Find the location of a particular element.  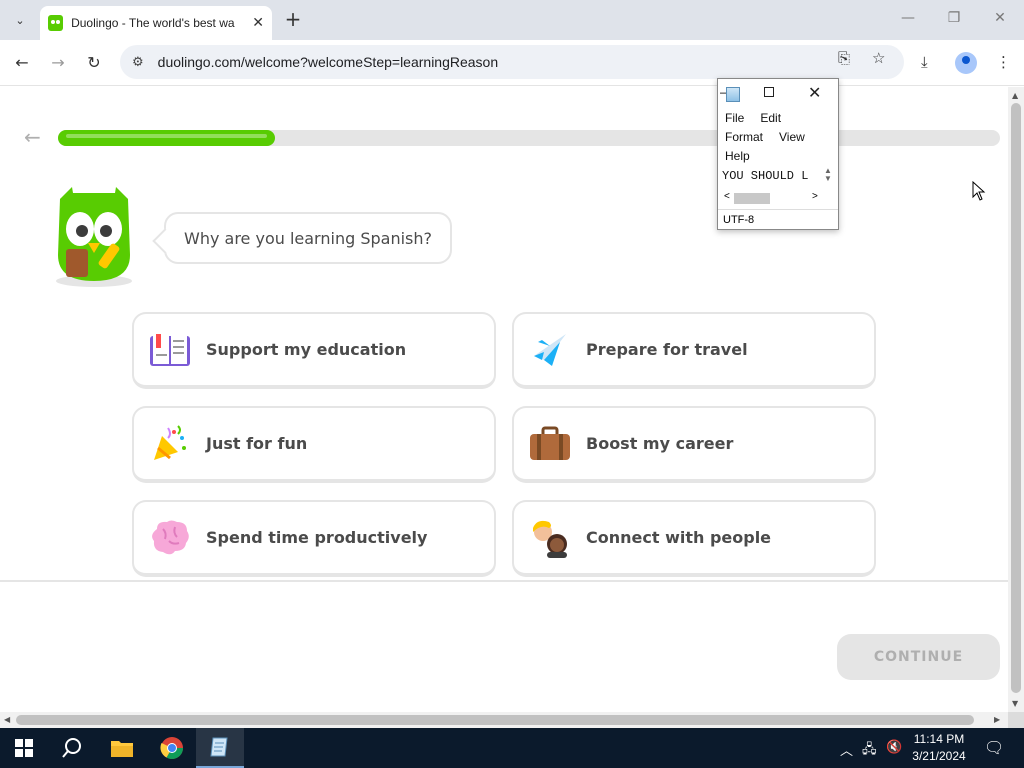

minimize-window-icon: — is located at coordinates (908, 18).